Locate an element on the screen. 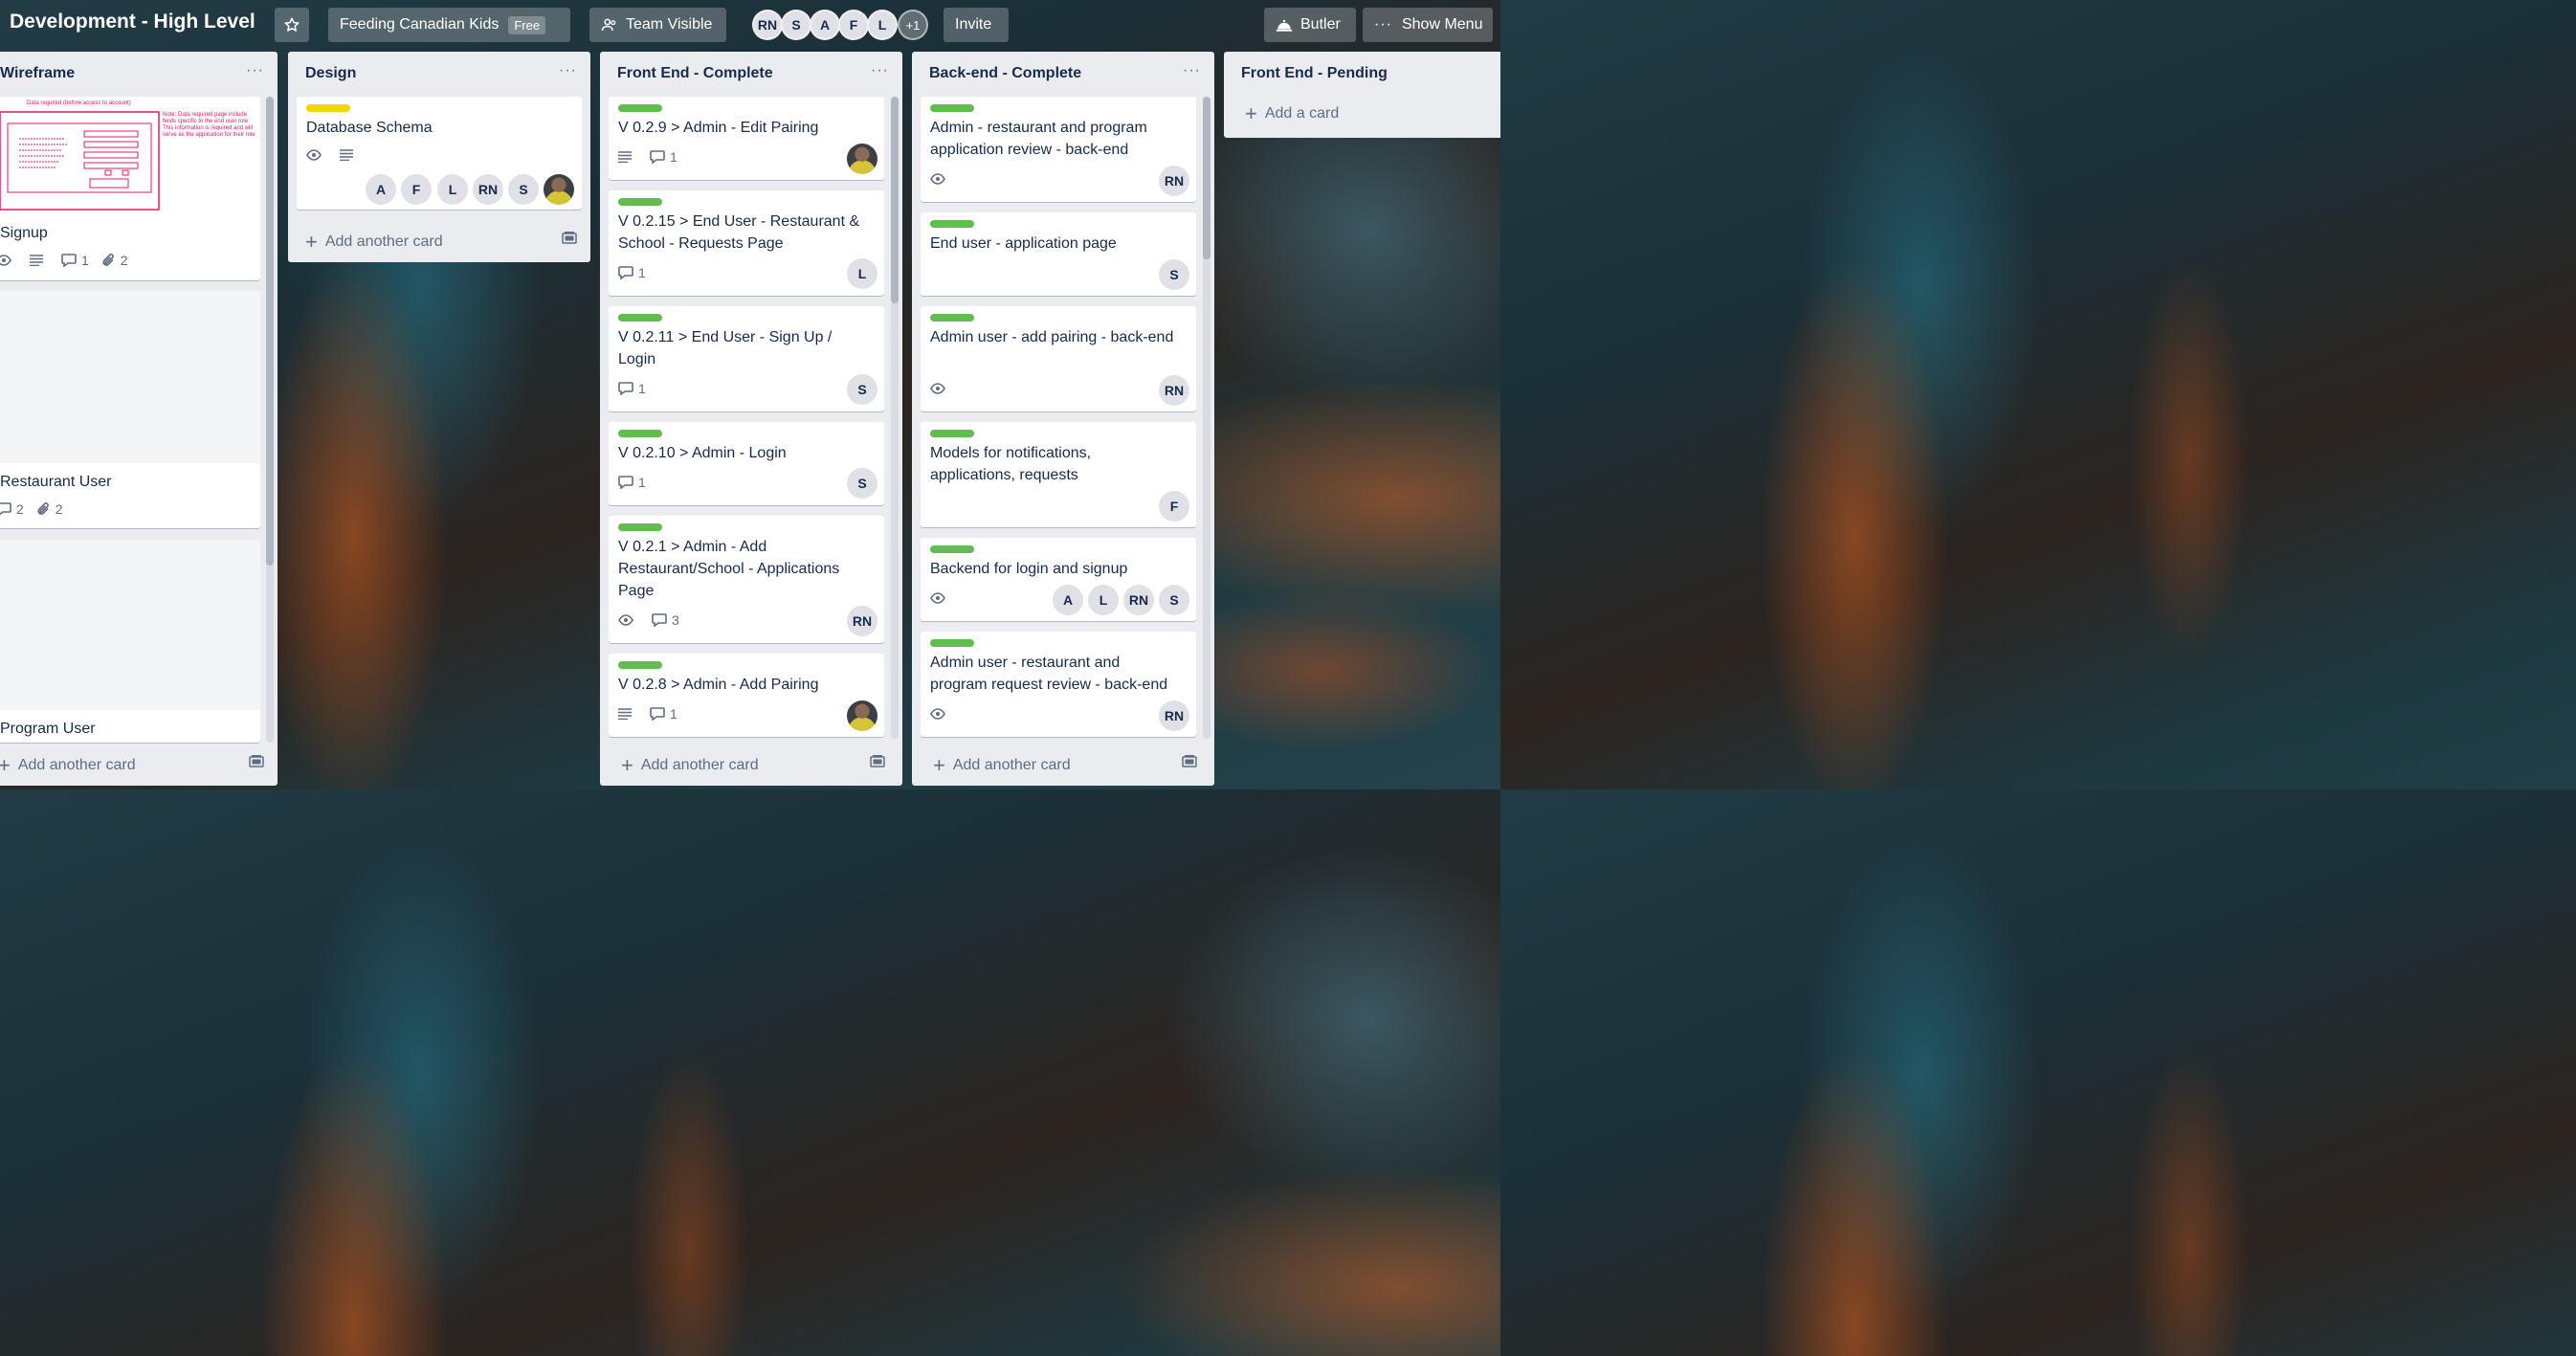 The image size is (2576, 1356). header-avatar: F is located at coordinates (853, 25).